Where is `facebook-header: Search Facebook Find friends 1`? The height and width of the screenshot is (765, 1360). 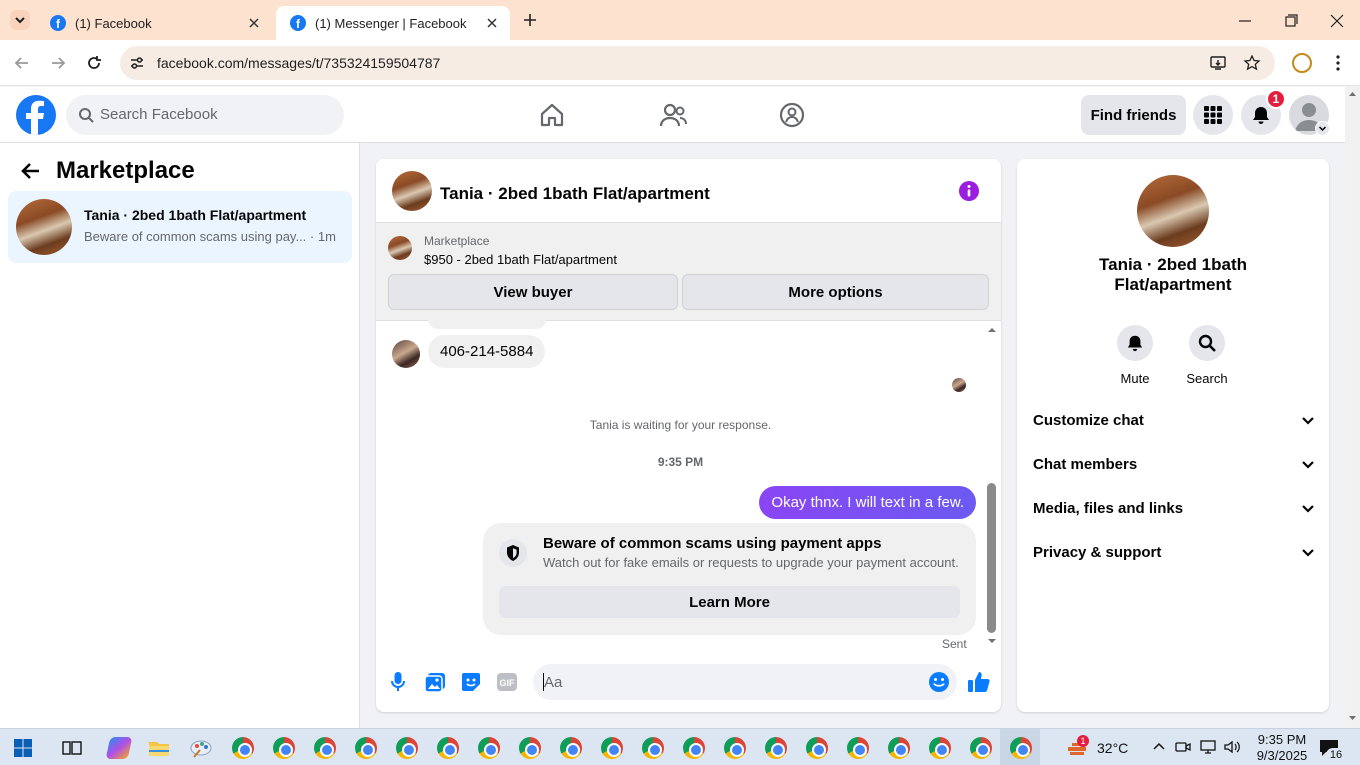
facebook-header: Search Facebook Find friends 1 is located at coordinates (672, 115).